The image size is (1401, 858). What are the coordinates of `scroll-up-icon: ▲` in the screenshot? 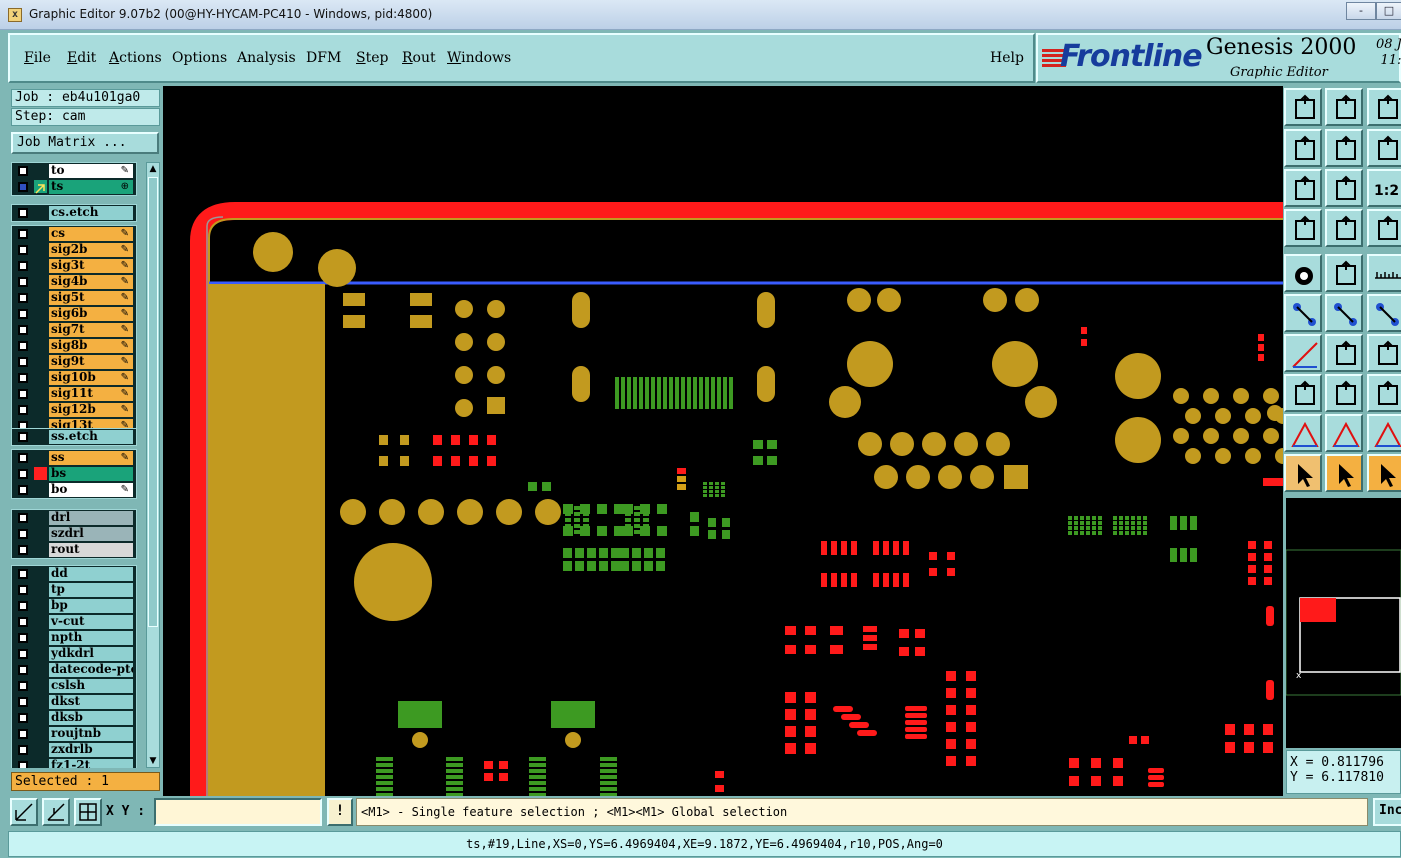 It's located at (153, 169).